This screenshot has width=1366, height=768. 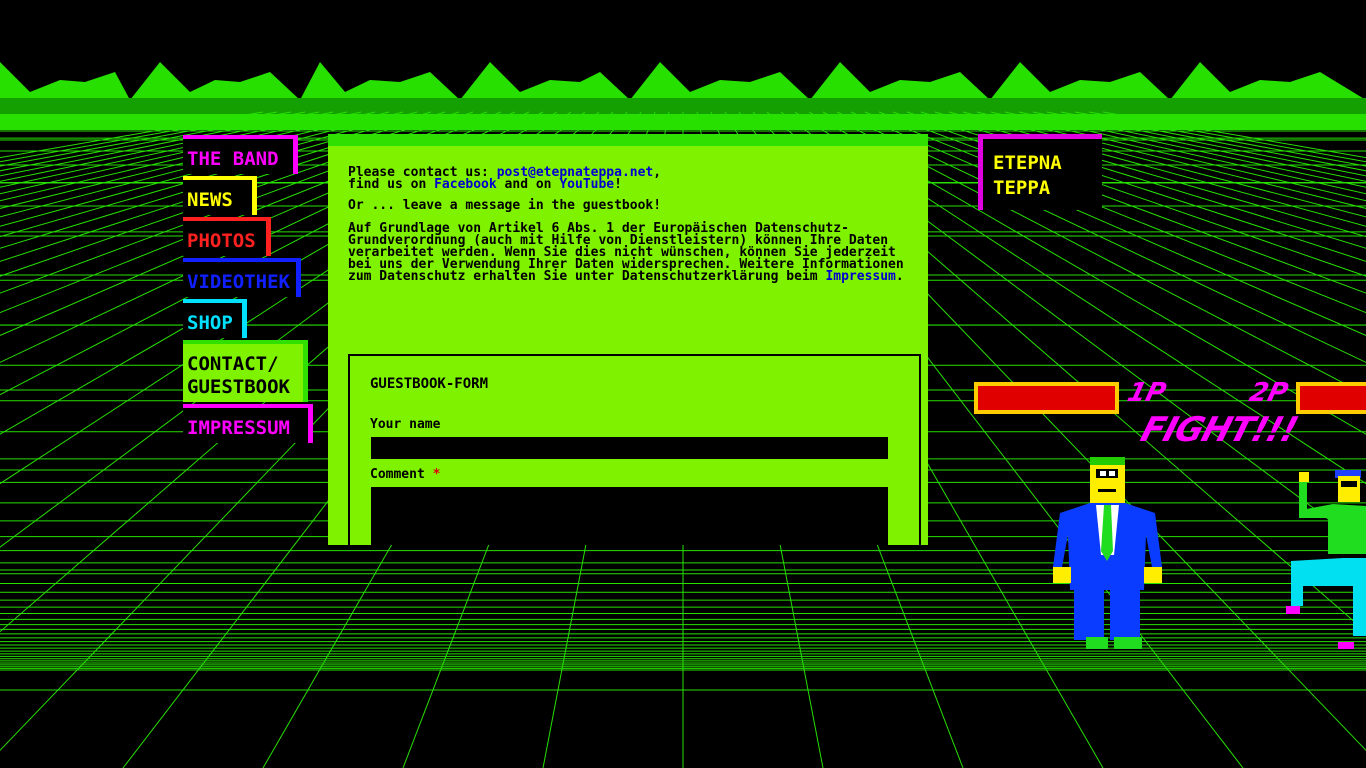 I want to click on comment-label-text: Comment, so click(x=401, y=474).